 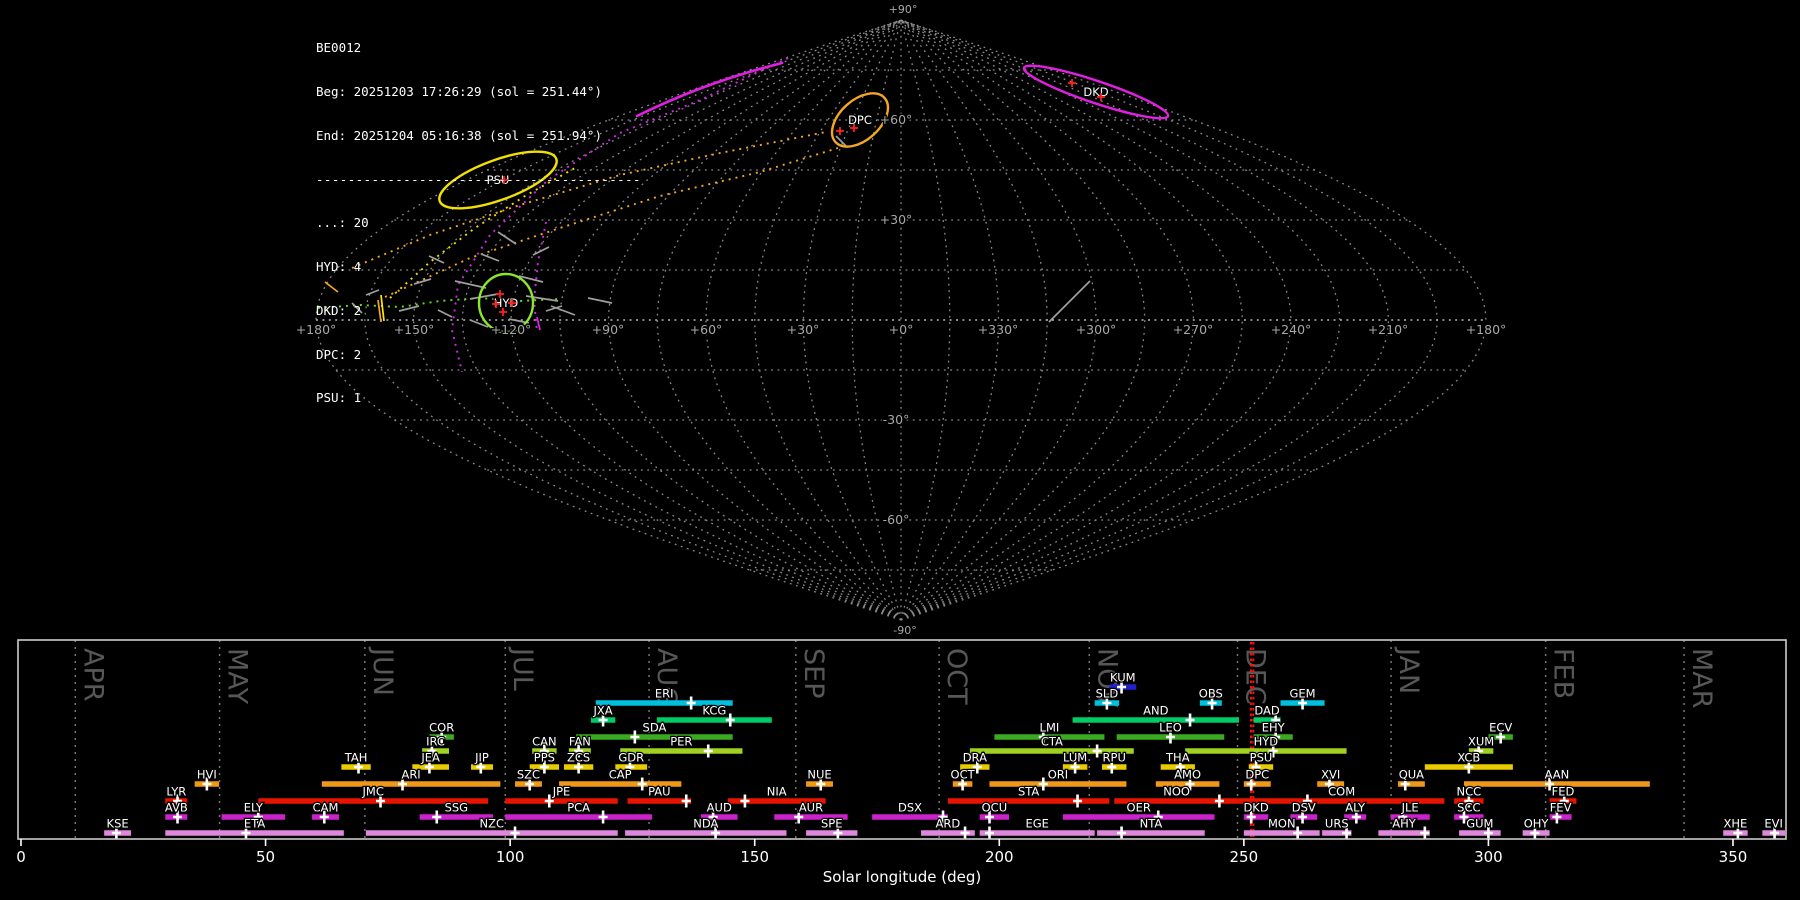 I want to click on lat-label: -60°, so click(x=896, y=519).